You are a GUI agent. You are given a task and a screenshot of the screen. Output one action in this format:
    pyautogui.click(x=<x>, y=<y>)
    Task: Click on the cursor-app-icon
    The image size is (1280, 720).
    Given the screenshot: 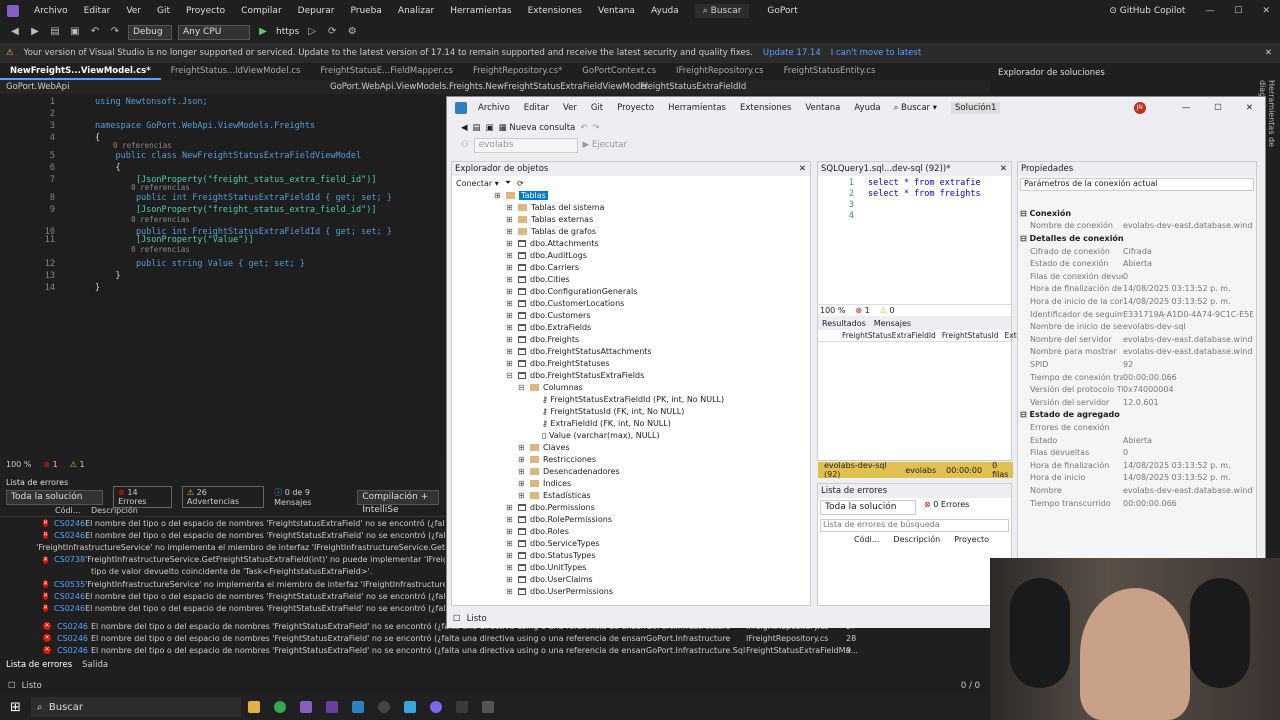 What is the action you would take?
    pyautogui.click(x=487, y=707)
    